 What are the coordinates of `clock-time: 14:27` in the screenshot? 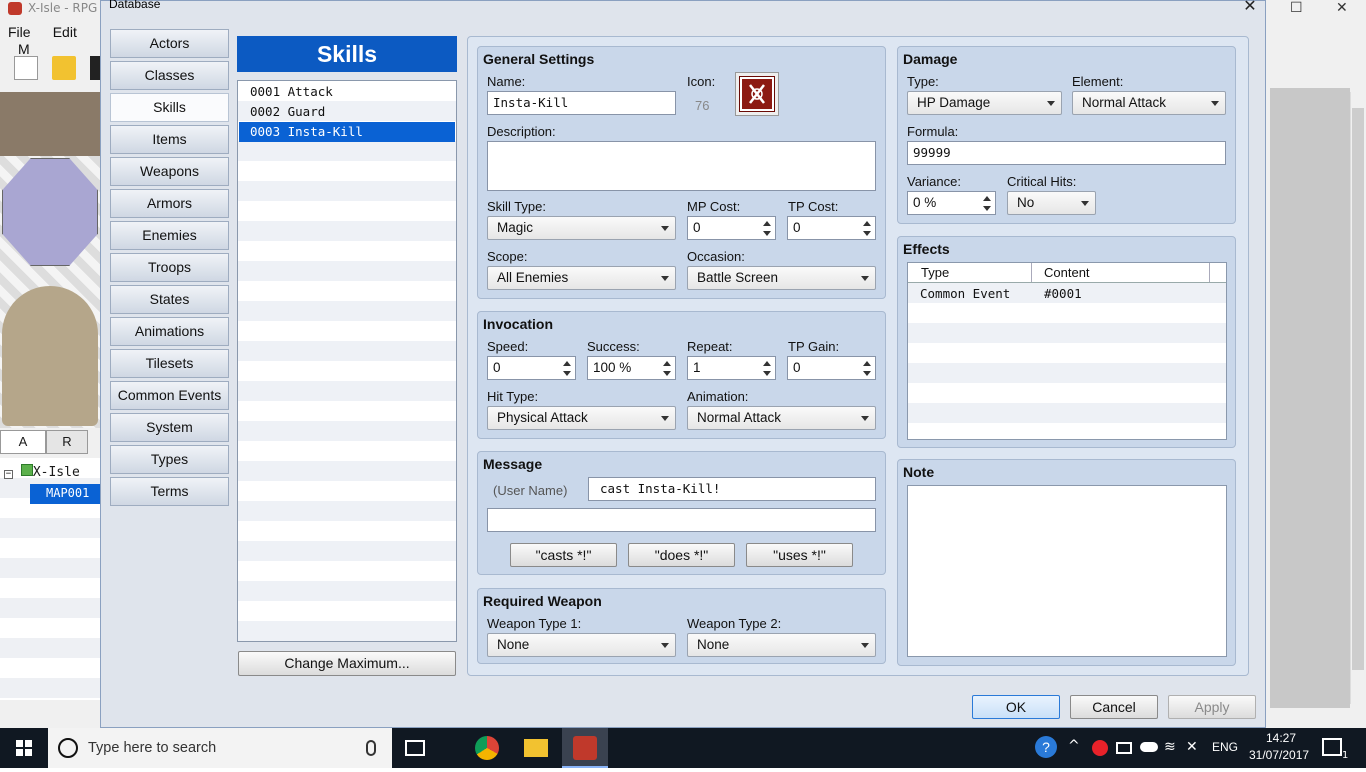 It's located at (1281, 738).